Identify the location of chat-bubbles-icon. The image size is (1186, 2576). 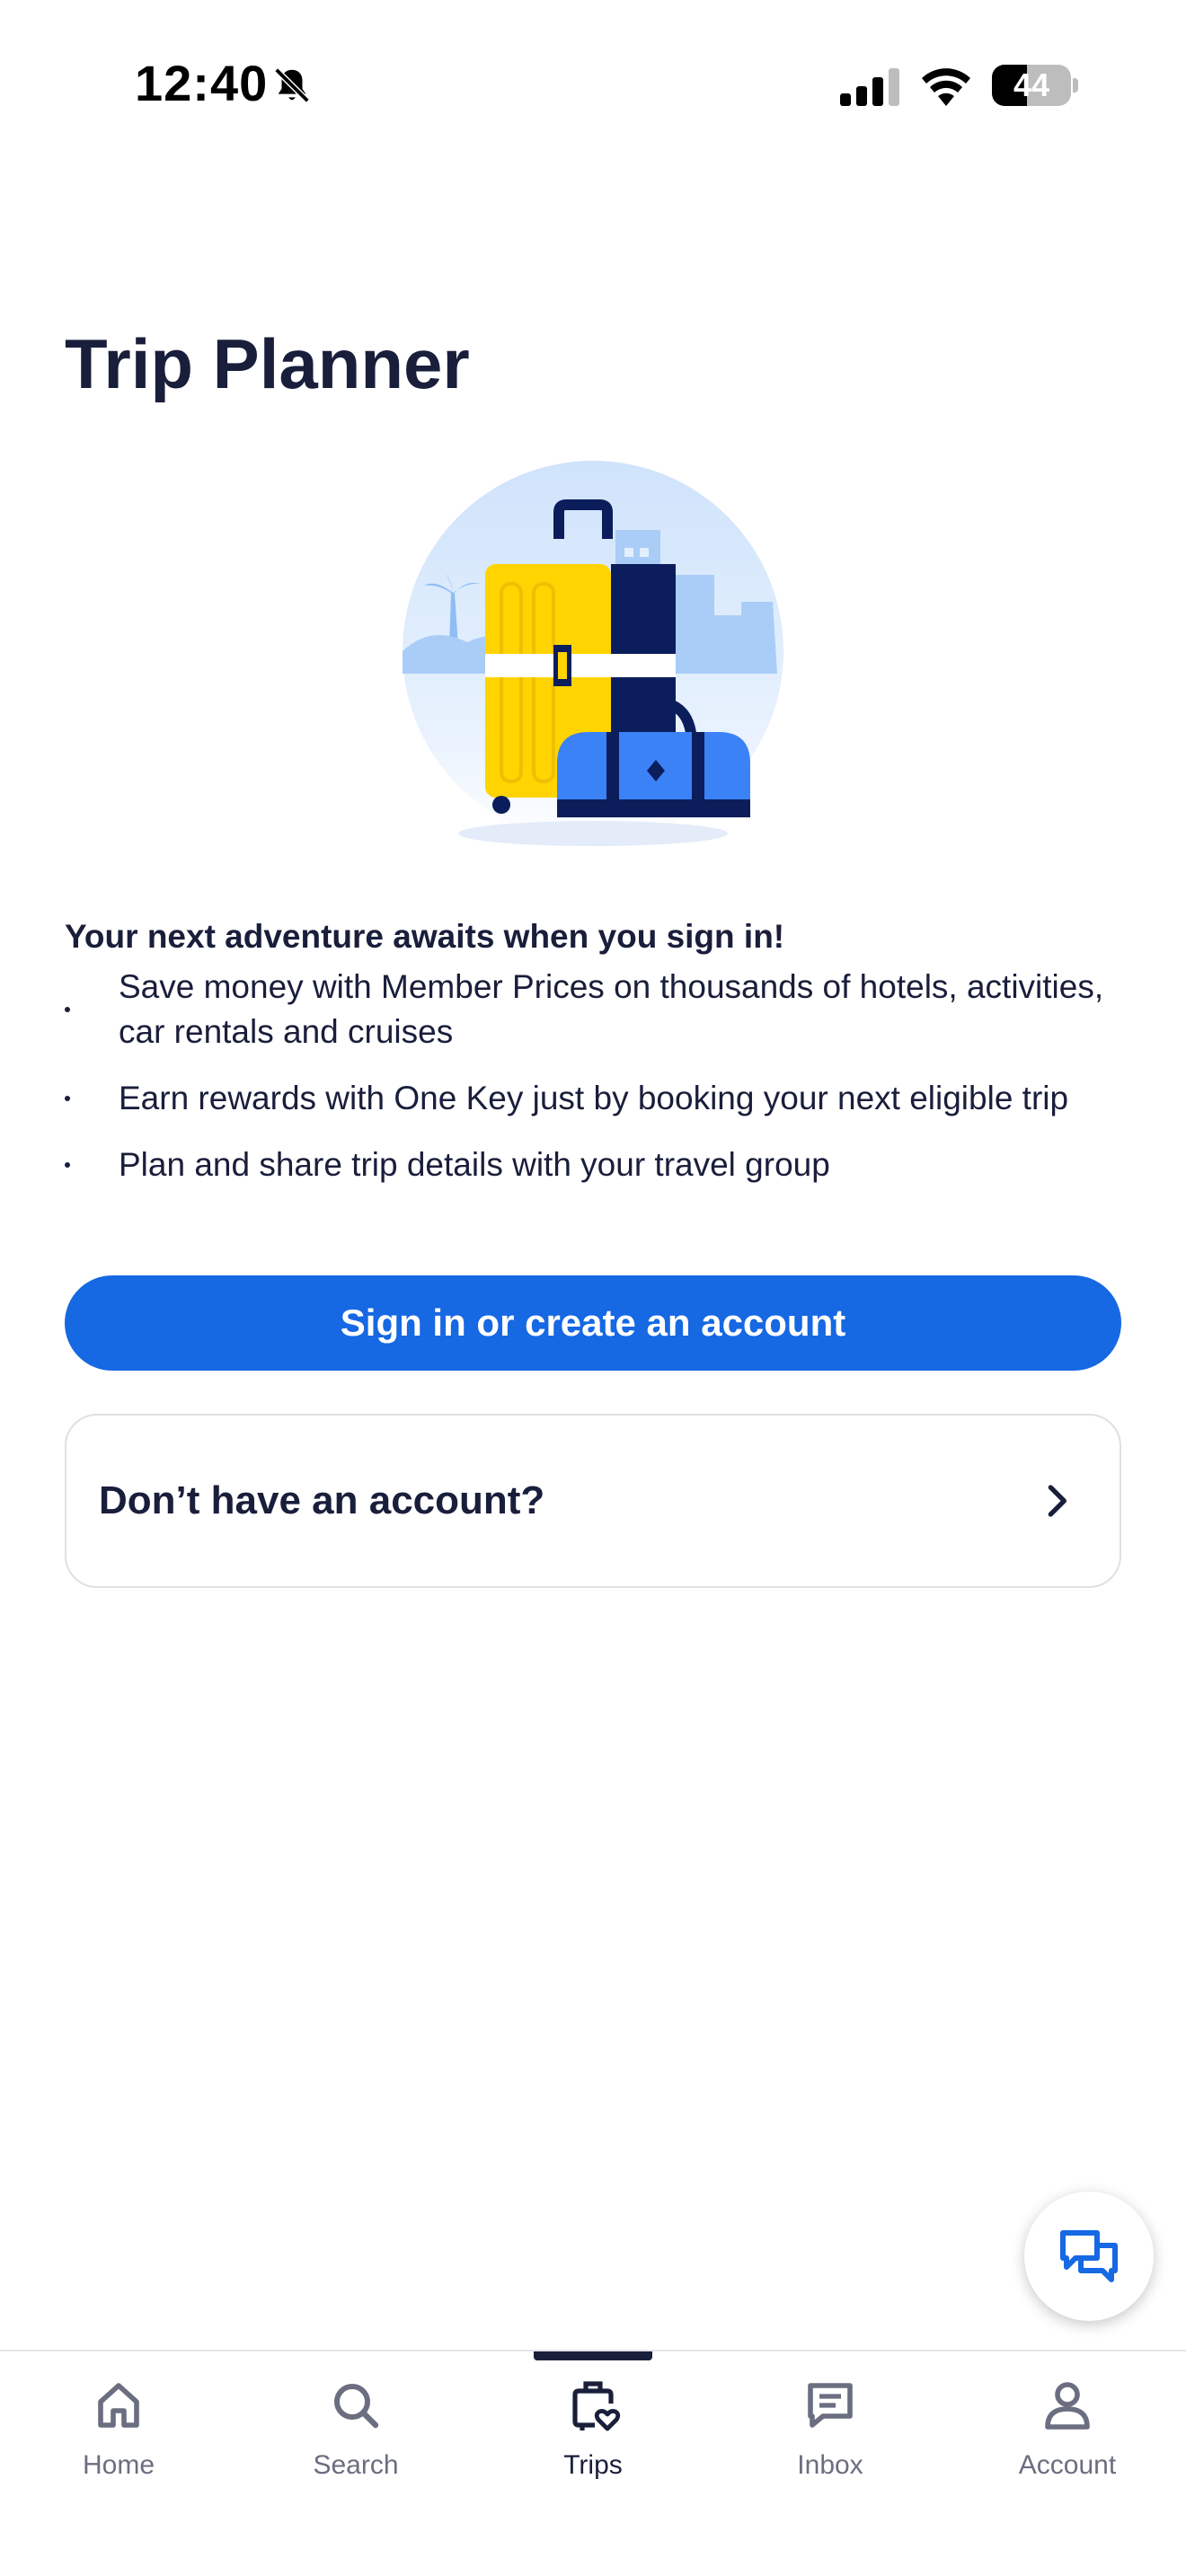
(1089, 2256).